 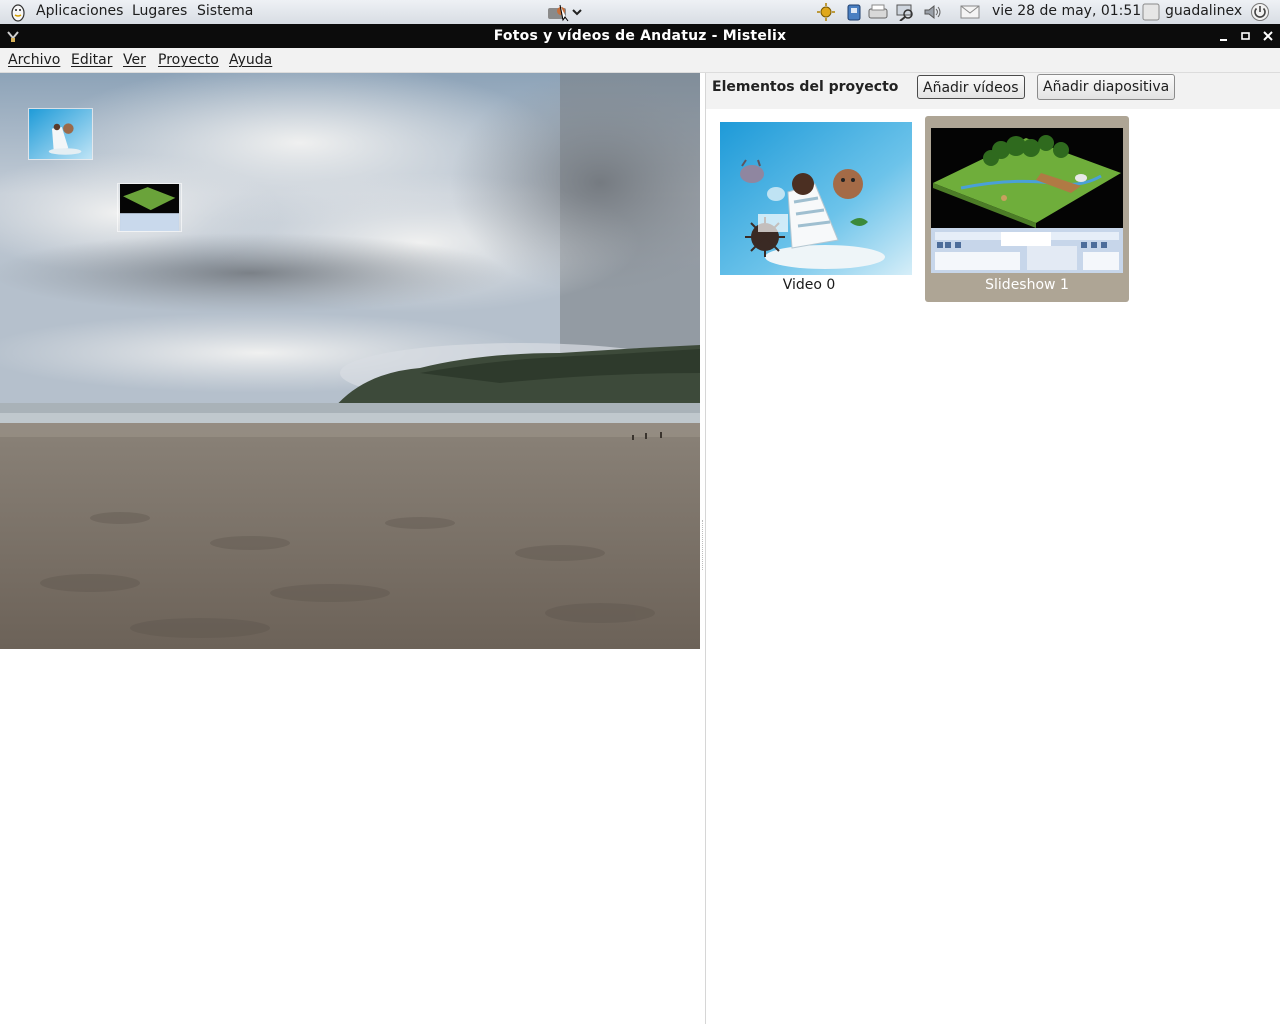 I want to click on network-search-icon, so click(x=905, y=12).